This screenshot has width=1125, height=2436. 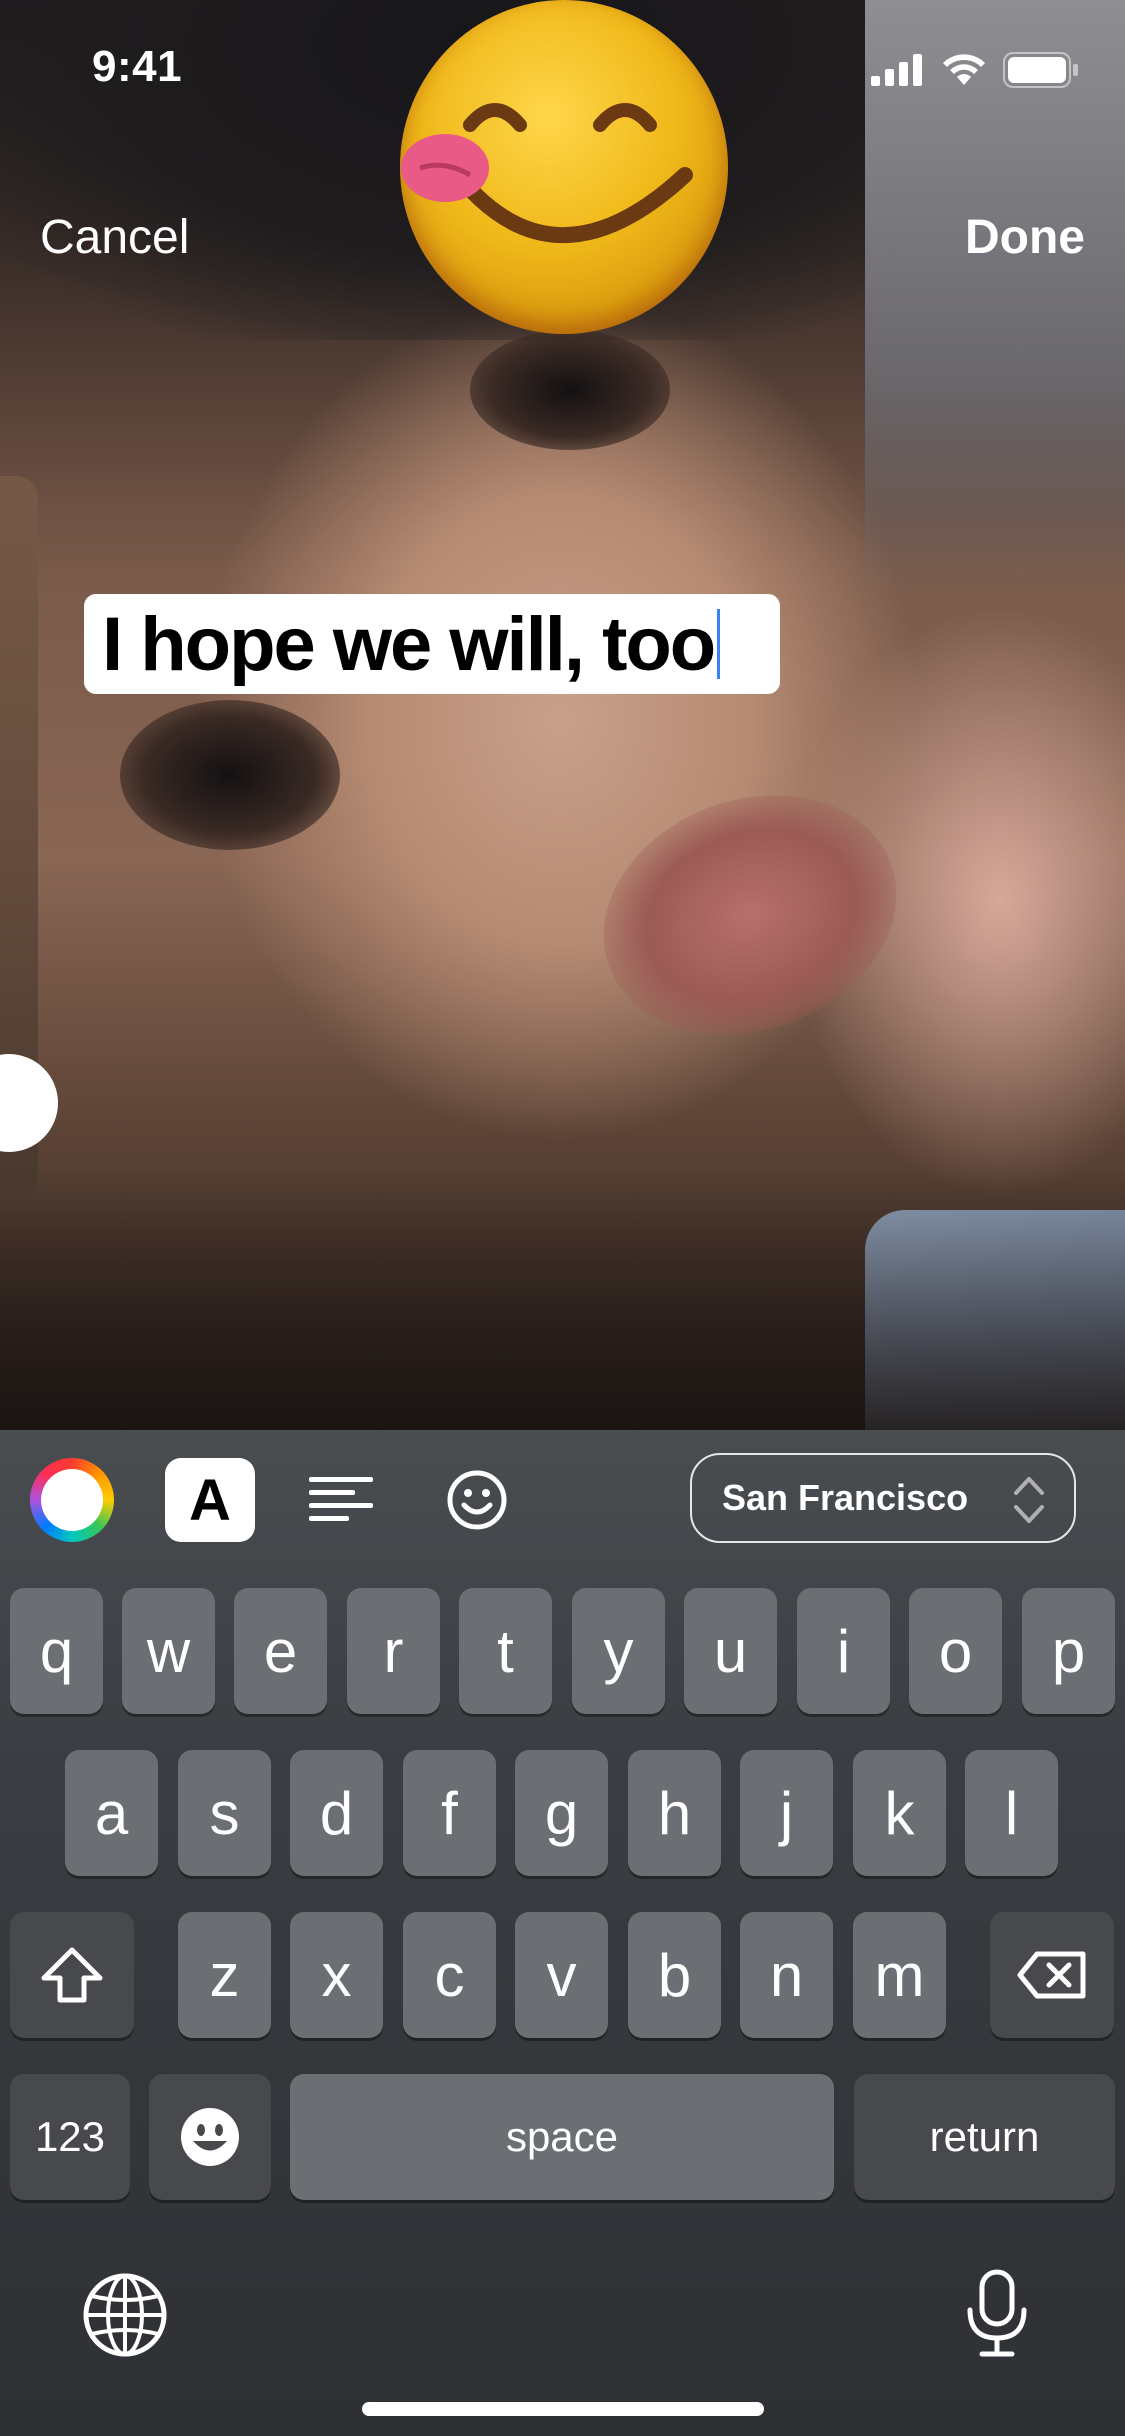 What do you see at coordinates (899, 1813) in the screenshot?
I see `key-k: k` at bounding box center [899, 1813].